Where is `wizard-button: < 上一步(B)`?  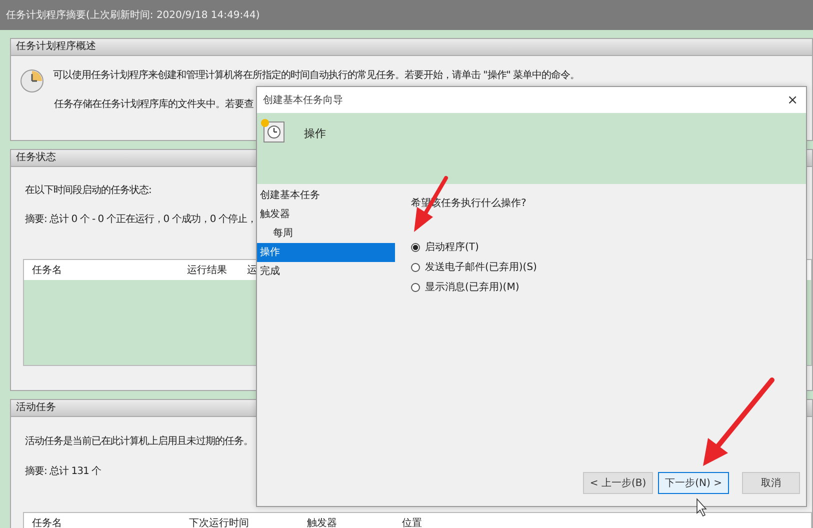 wizard-button: < 上一步(B) is located at coordinates (618, 483).